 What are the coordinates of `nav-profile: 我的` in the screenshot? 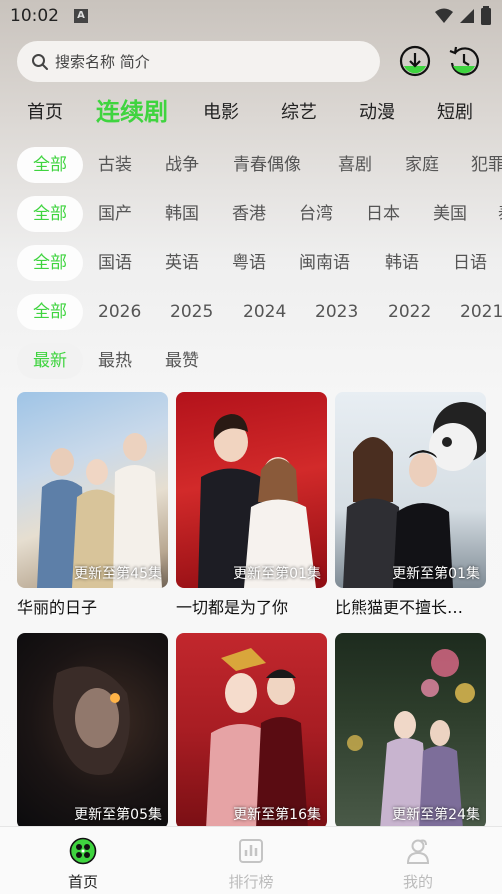 It's located at (418, 864).